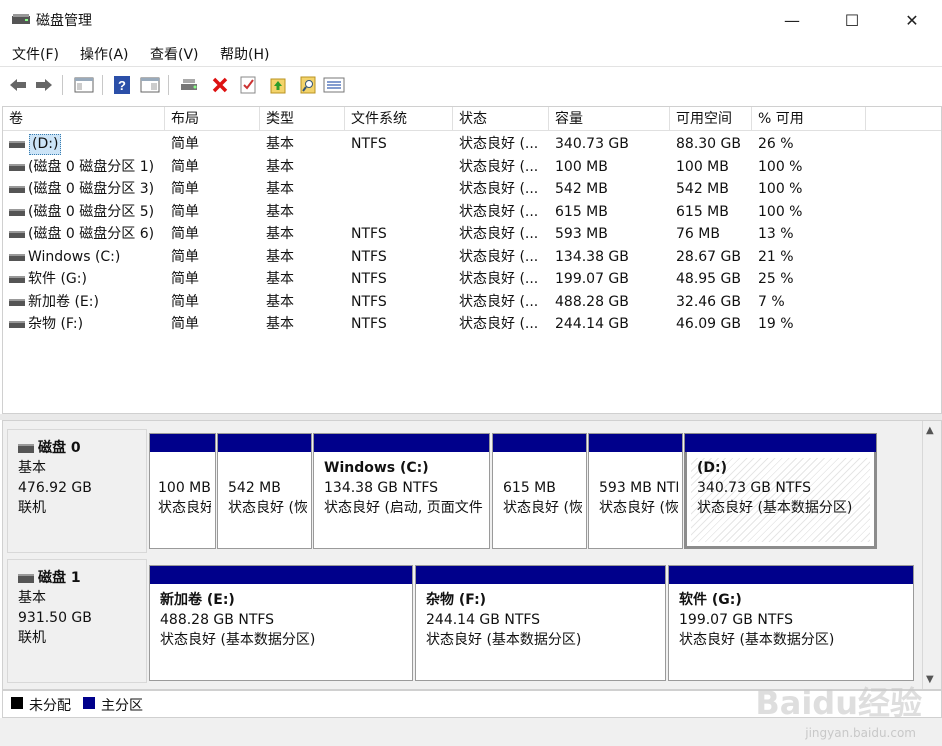 The image size is (942, 746). I want to click on partition-status: 状态良好 (EFI 系统分区), so click(184, 508).